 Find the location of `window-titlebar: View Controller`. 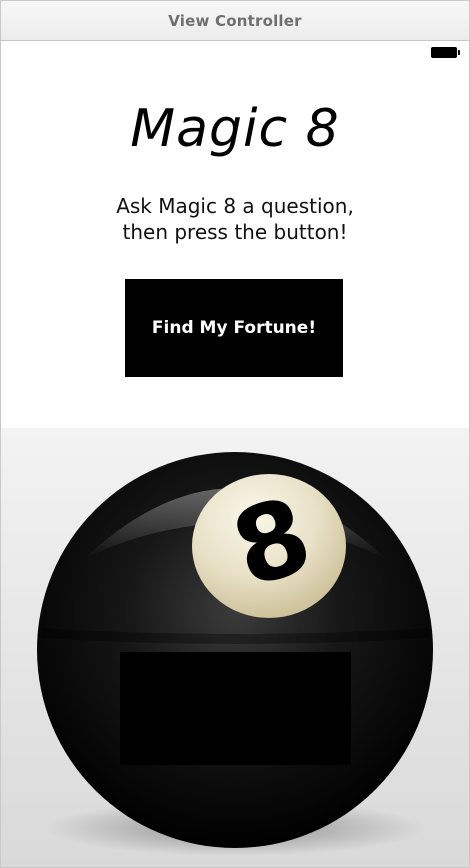

window-titlebar: View Controller is located at coordinates (235, 21).